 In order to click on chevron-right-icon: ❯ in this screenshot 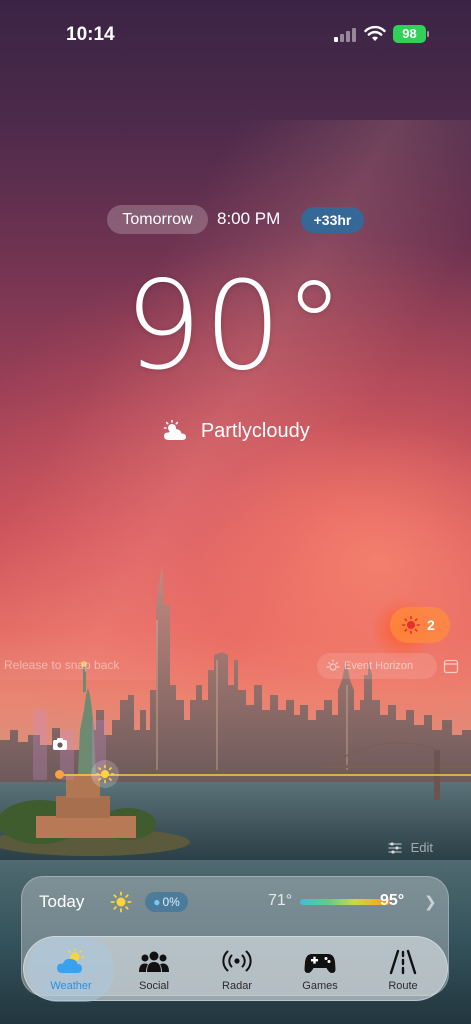, I will do `click(430, 902)`.